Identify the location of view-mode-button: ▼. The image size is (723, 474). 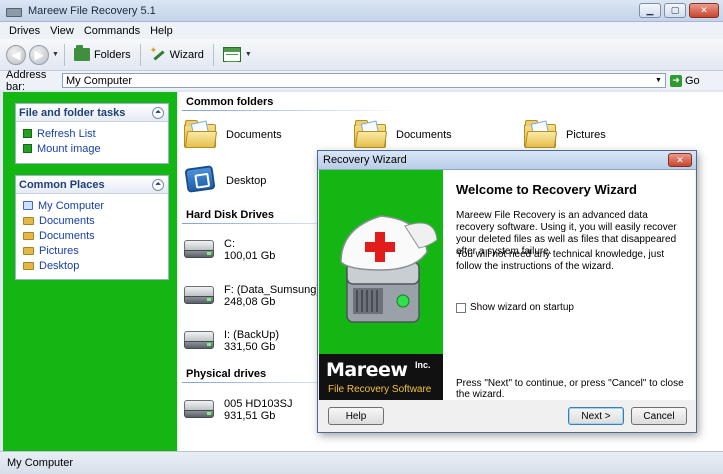
(237, 55).